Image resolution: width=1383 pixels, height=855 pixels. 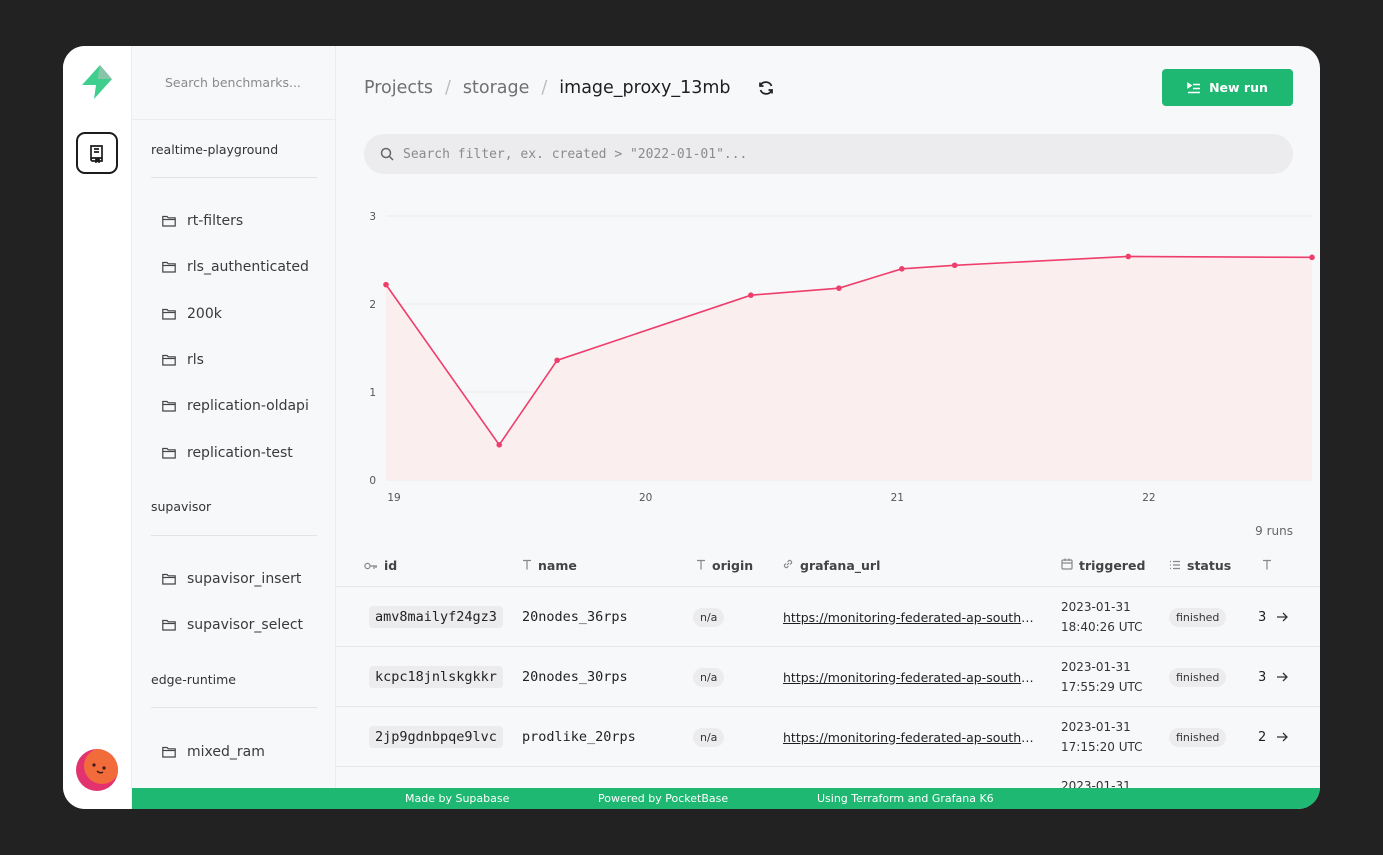 I want to click on column-header-grafana-url: grafana_url, so click(x=831, y=565).